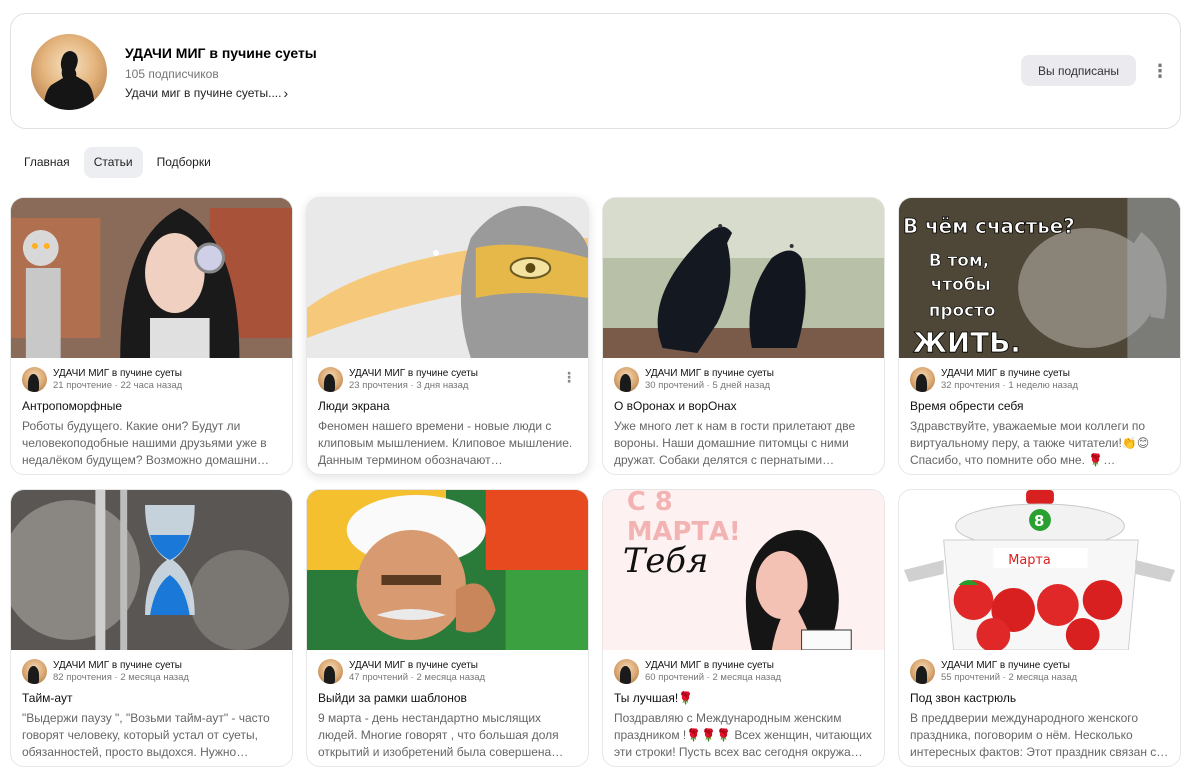 This screenshot has height=768, width=1200. I want to click on cover-text: ЖИТЬ., so click(967, 342).